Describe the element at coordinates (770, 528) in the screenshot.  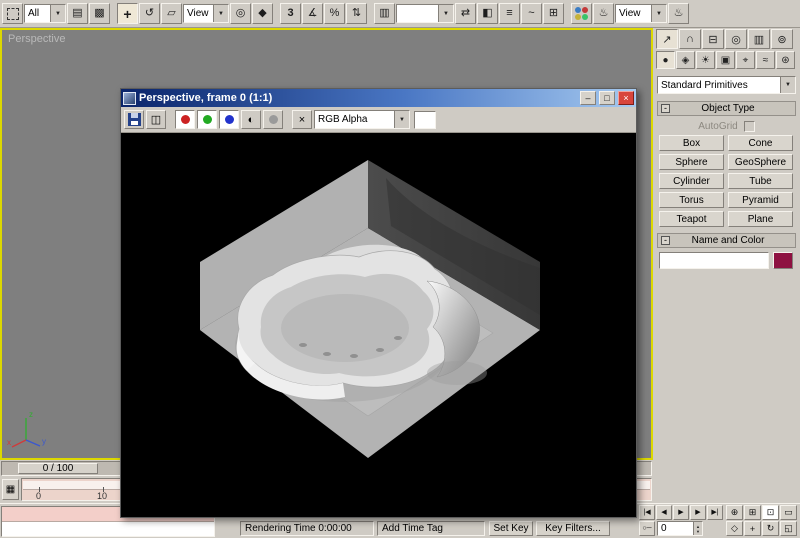
I see `arc-rotate-button: ↻` at that location.